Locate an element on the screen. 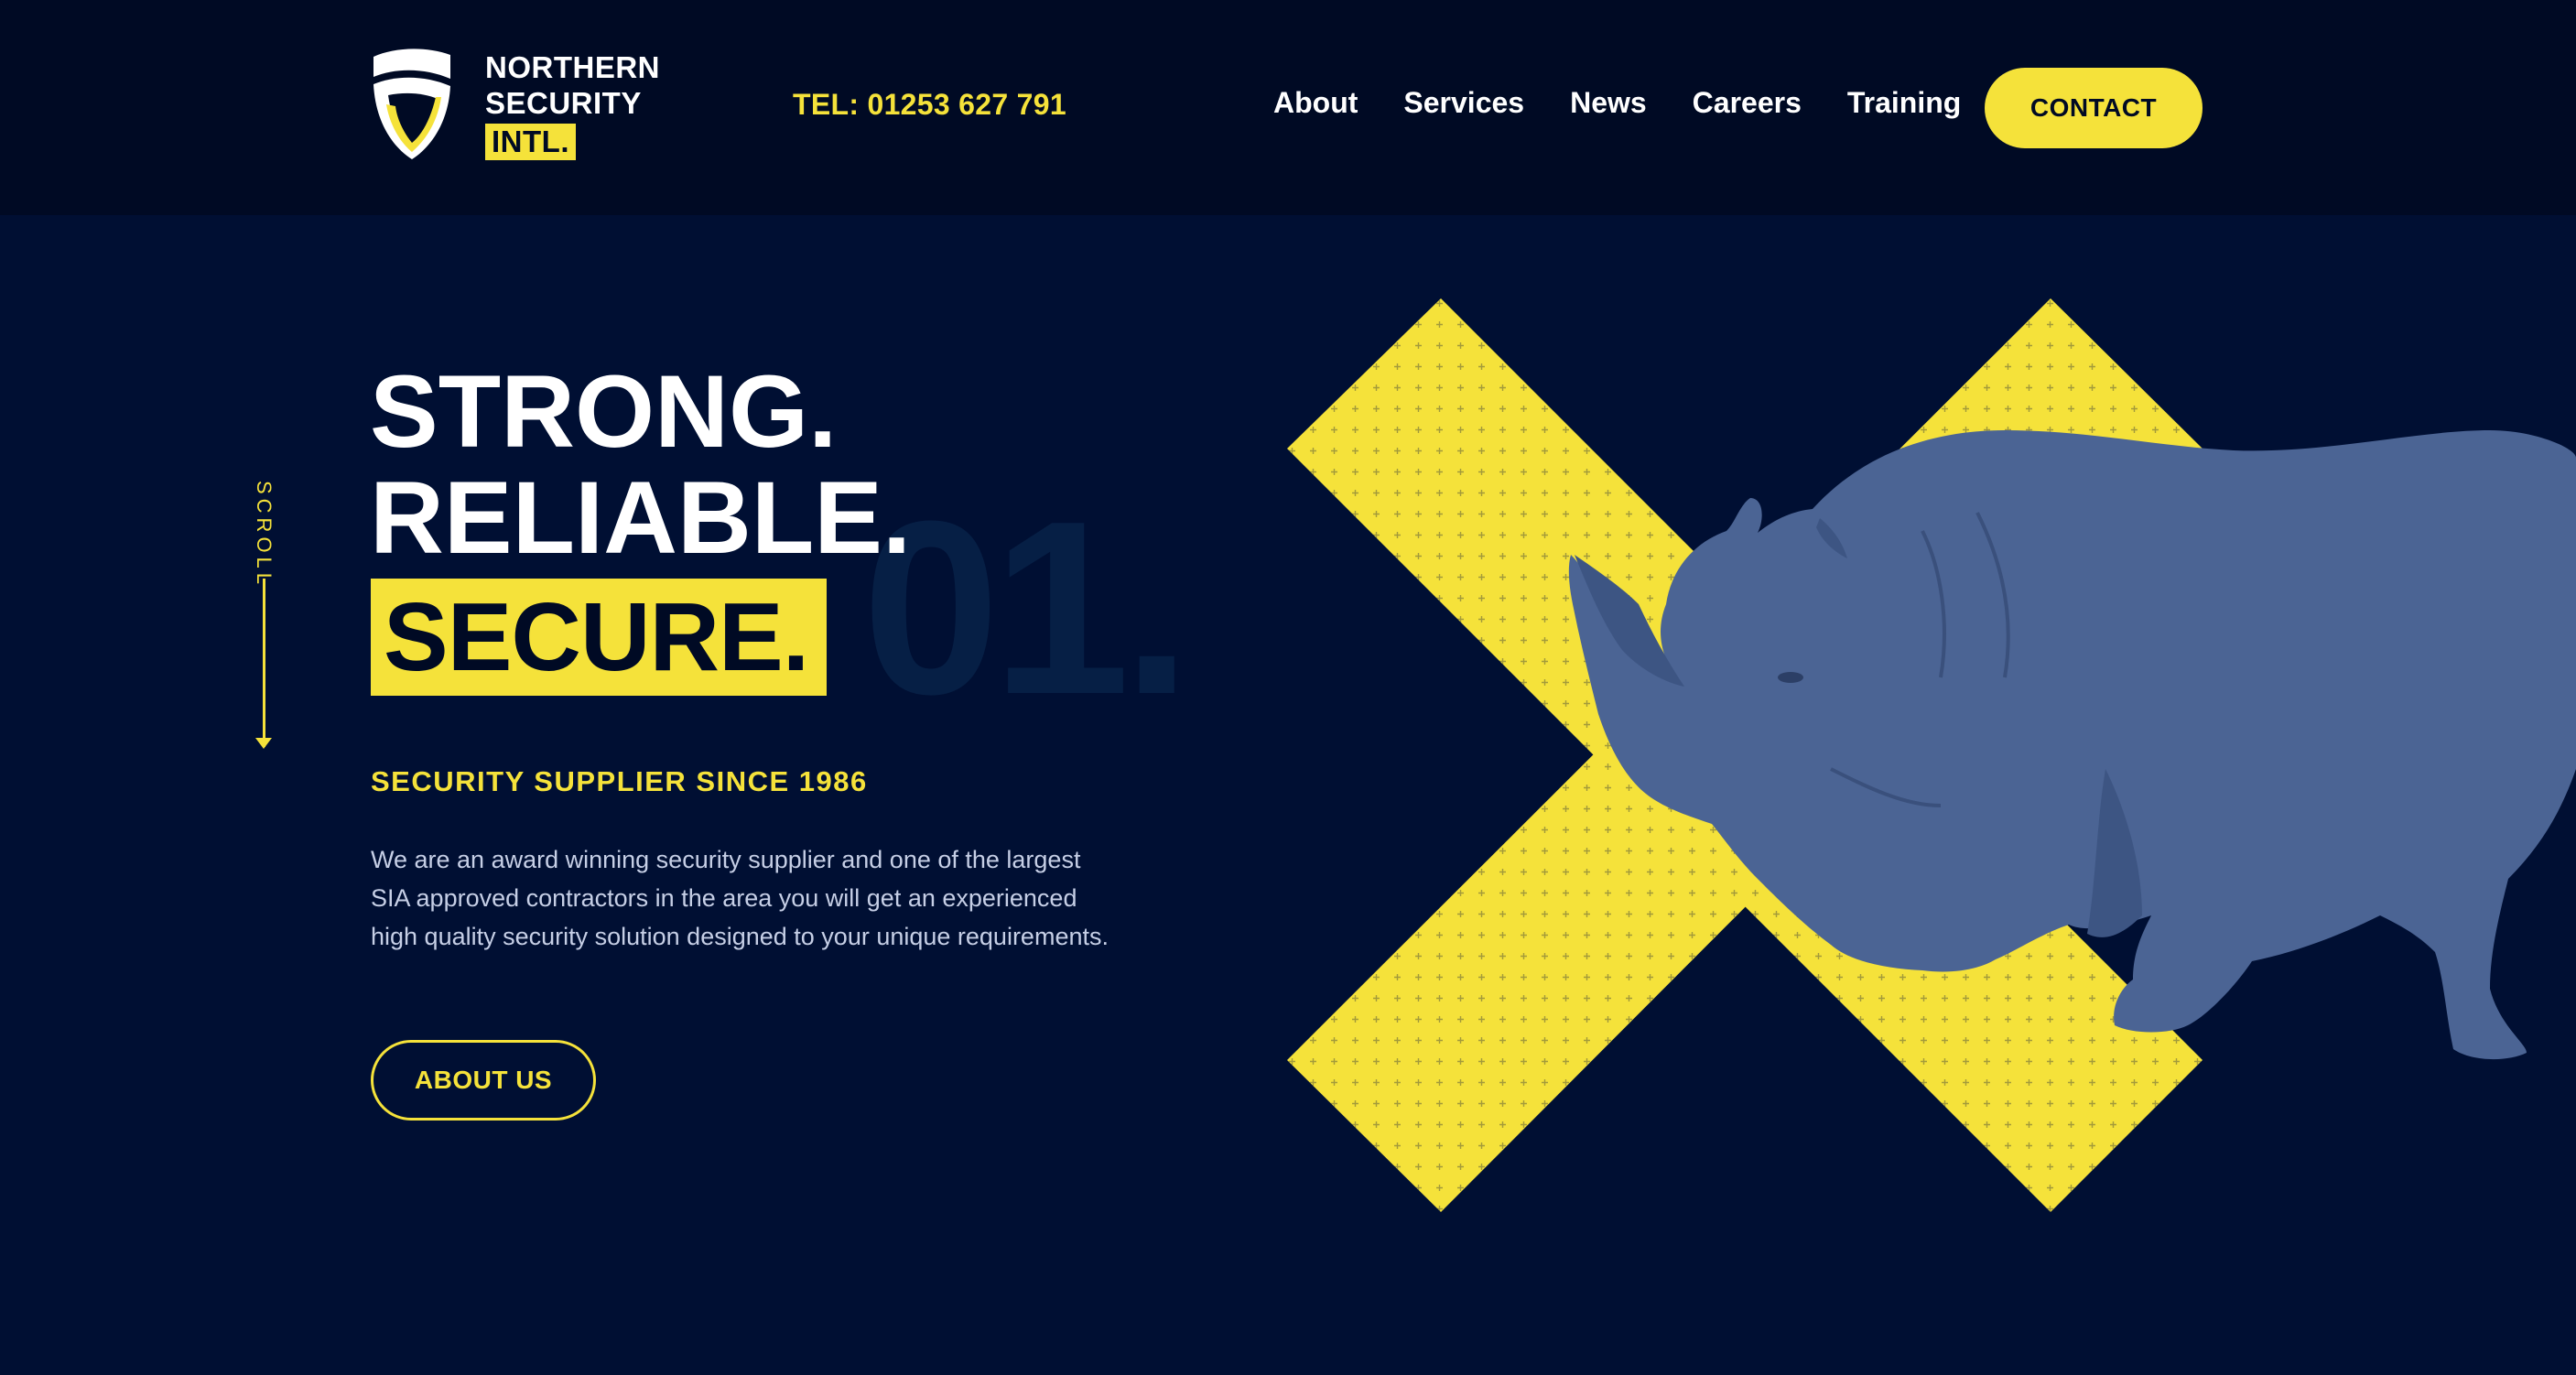  logo: NORTHERN SECURITY INTL. is located at coordinates (525, 108).